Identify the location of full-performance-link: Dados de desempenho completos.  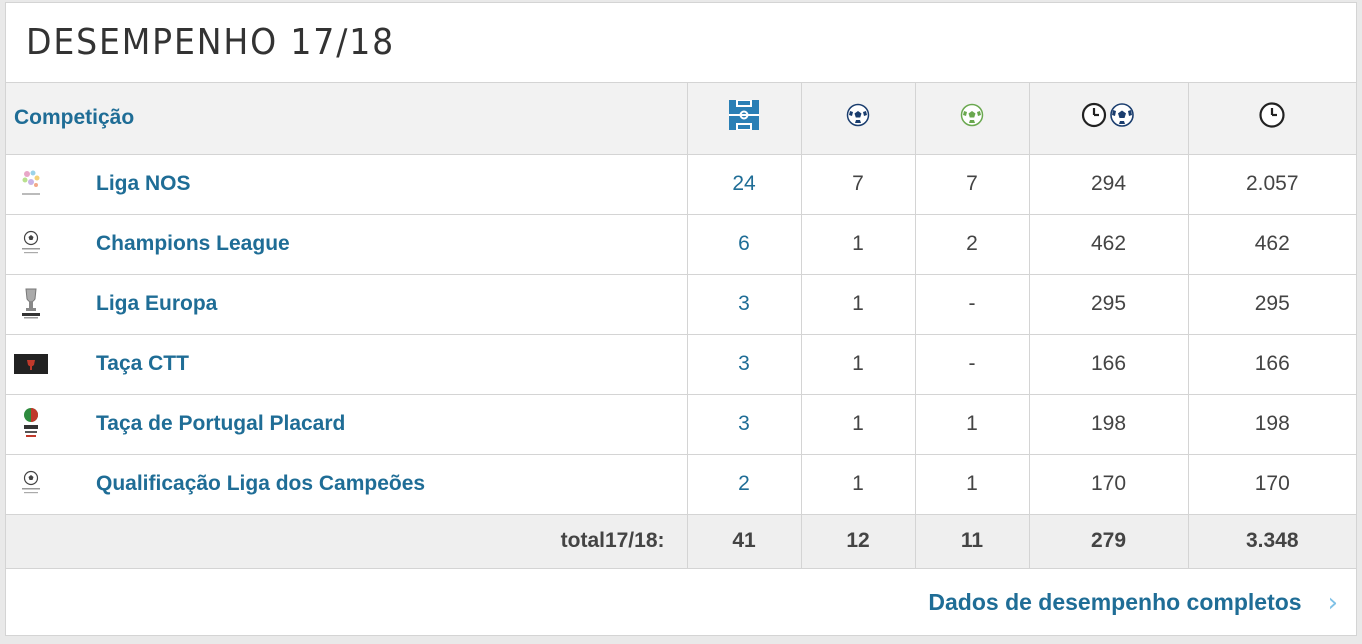
(1114, 602).